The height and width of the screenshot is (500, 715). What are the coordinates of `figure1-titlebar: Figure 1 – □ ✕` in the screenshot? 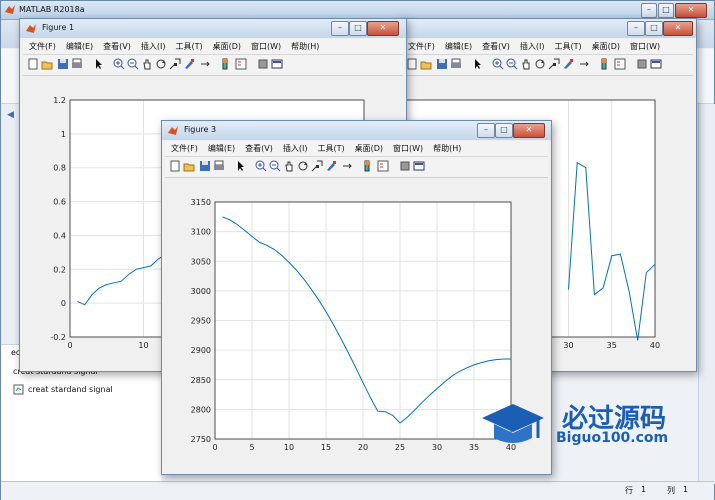 It's located at (213, 28).